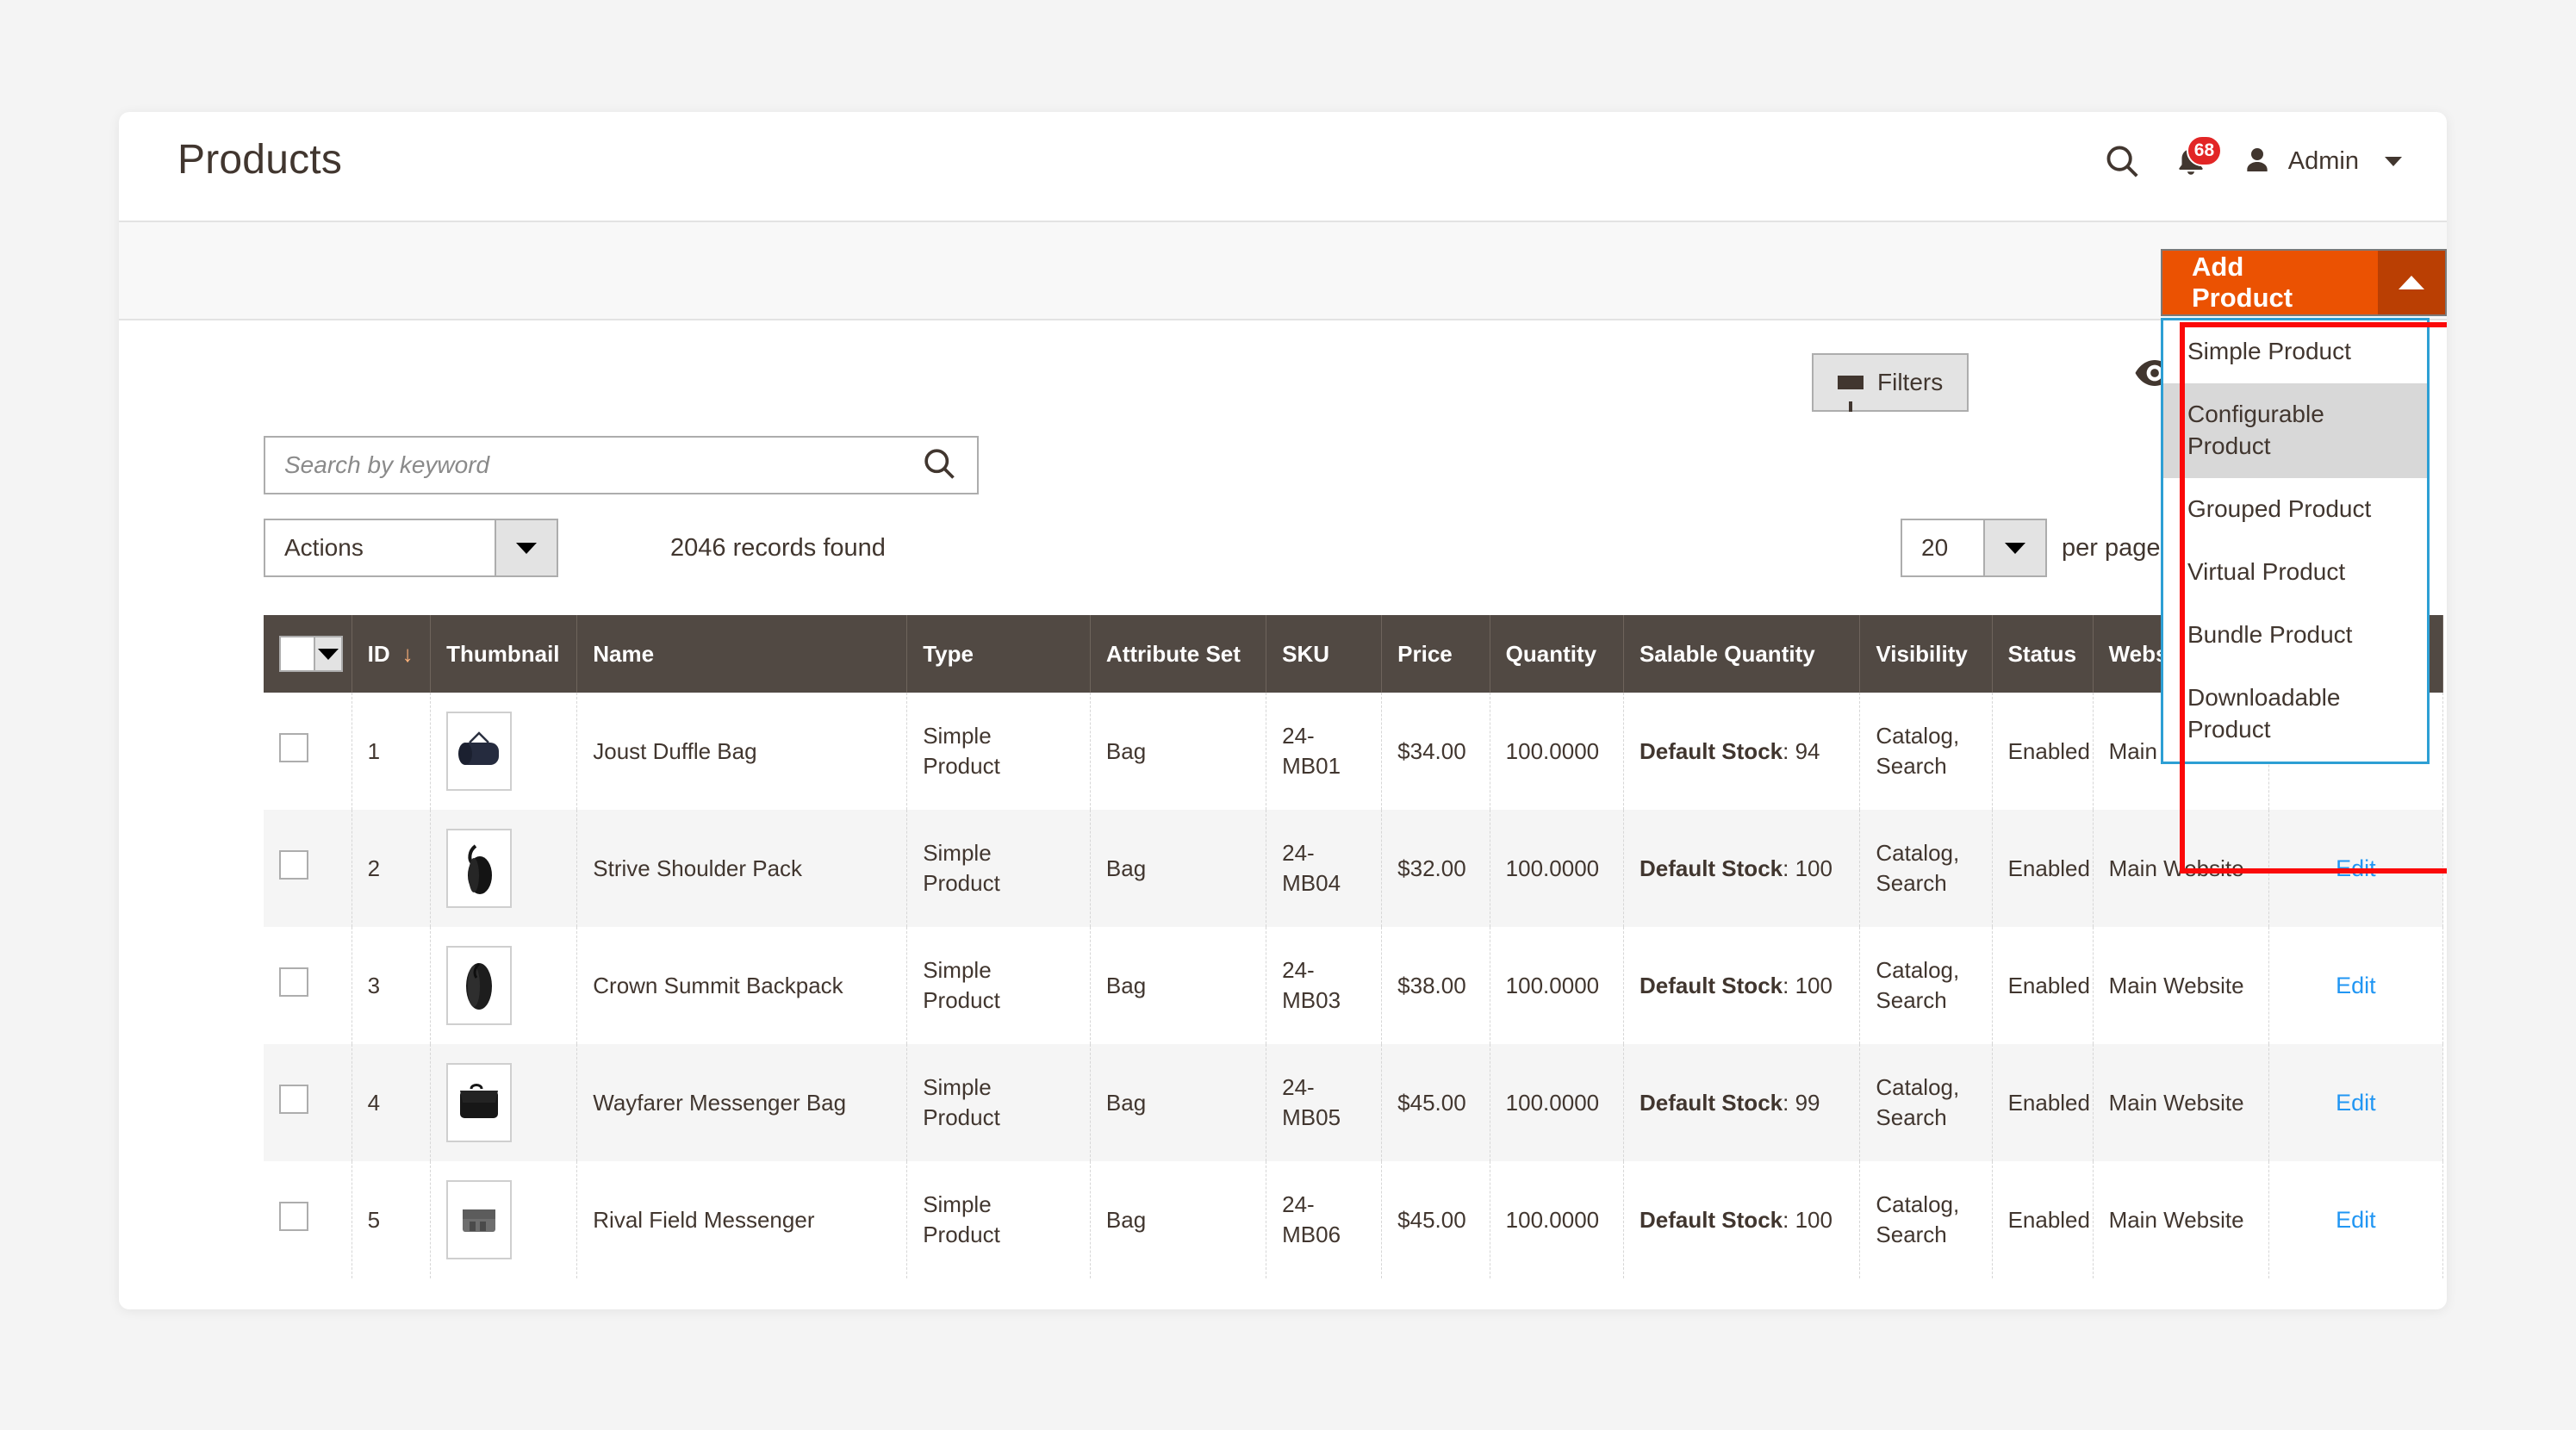 Image resolution: width=2576 pixels, height=1430 pixels. I want to click on sort-descending-icon: ↓, so click(408, 653).